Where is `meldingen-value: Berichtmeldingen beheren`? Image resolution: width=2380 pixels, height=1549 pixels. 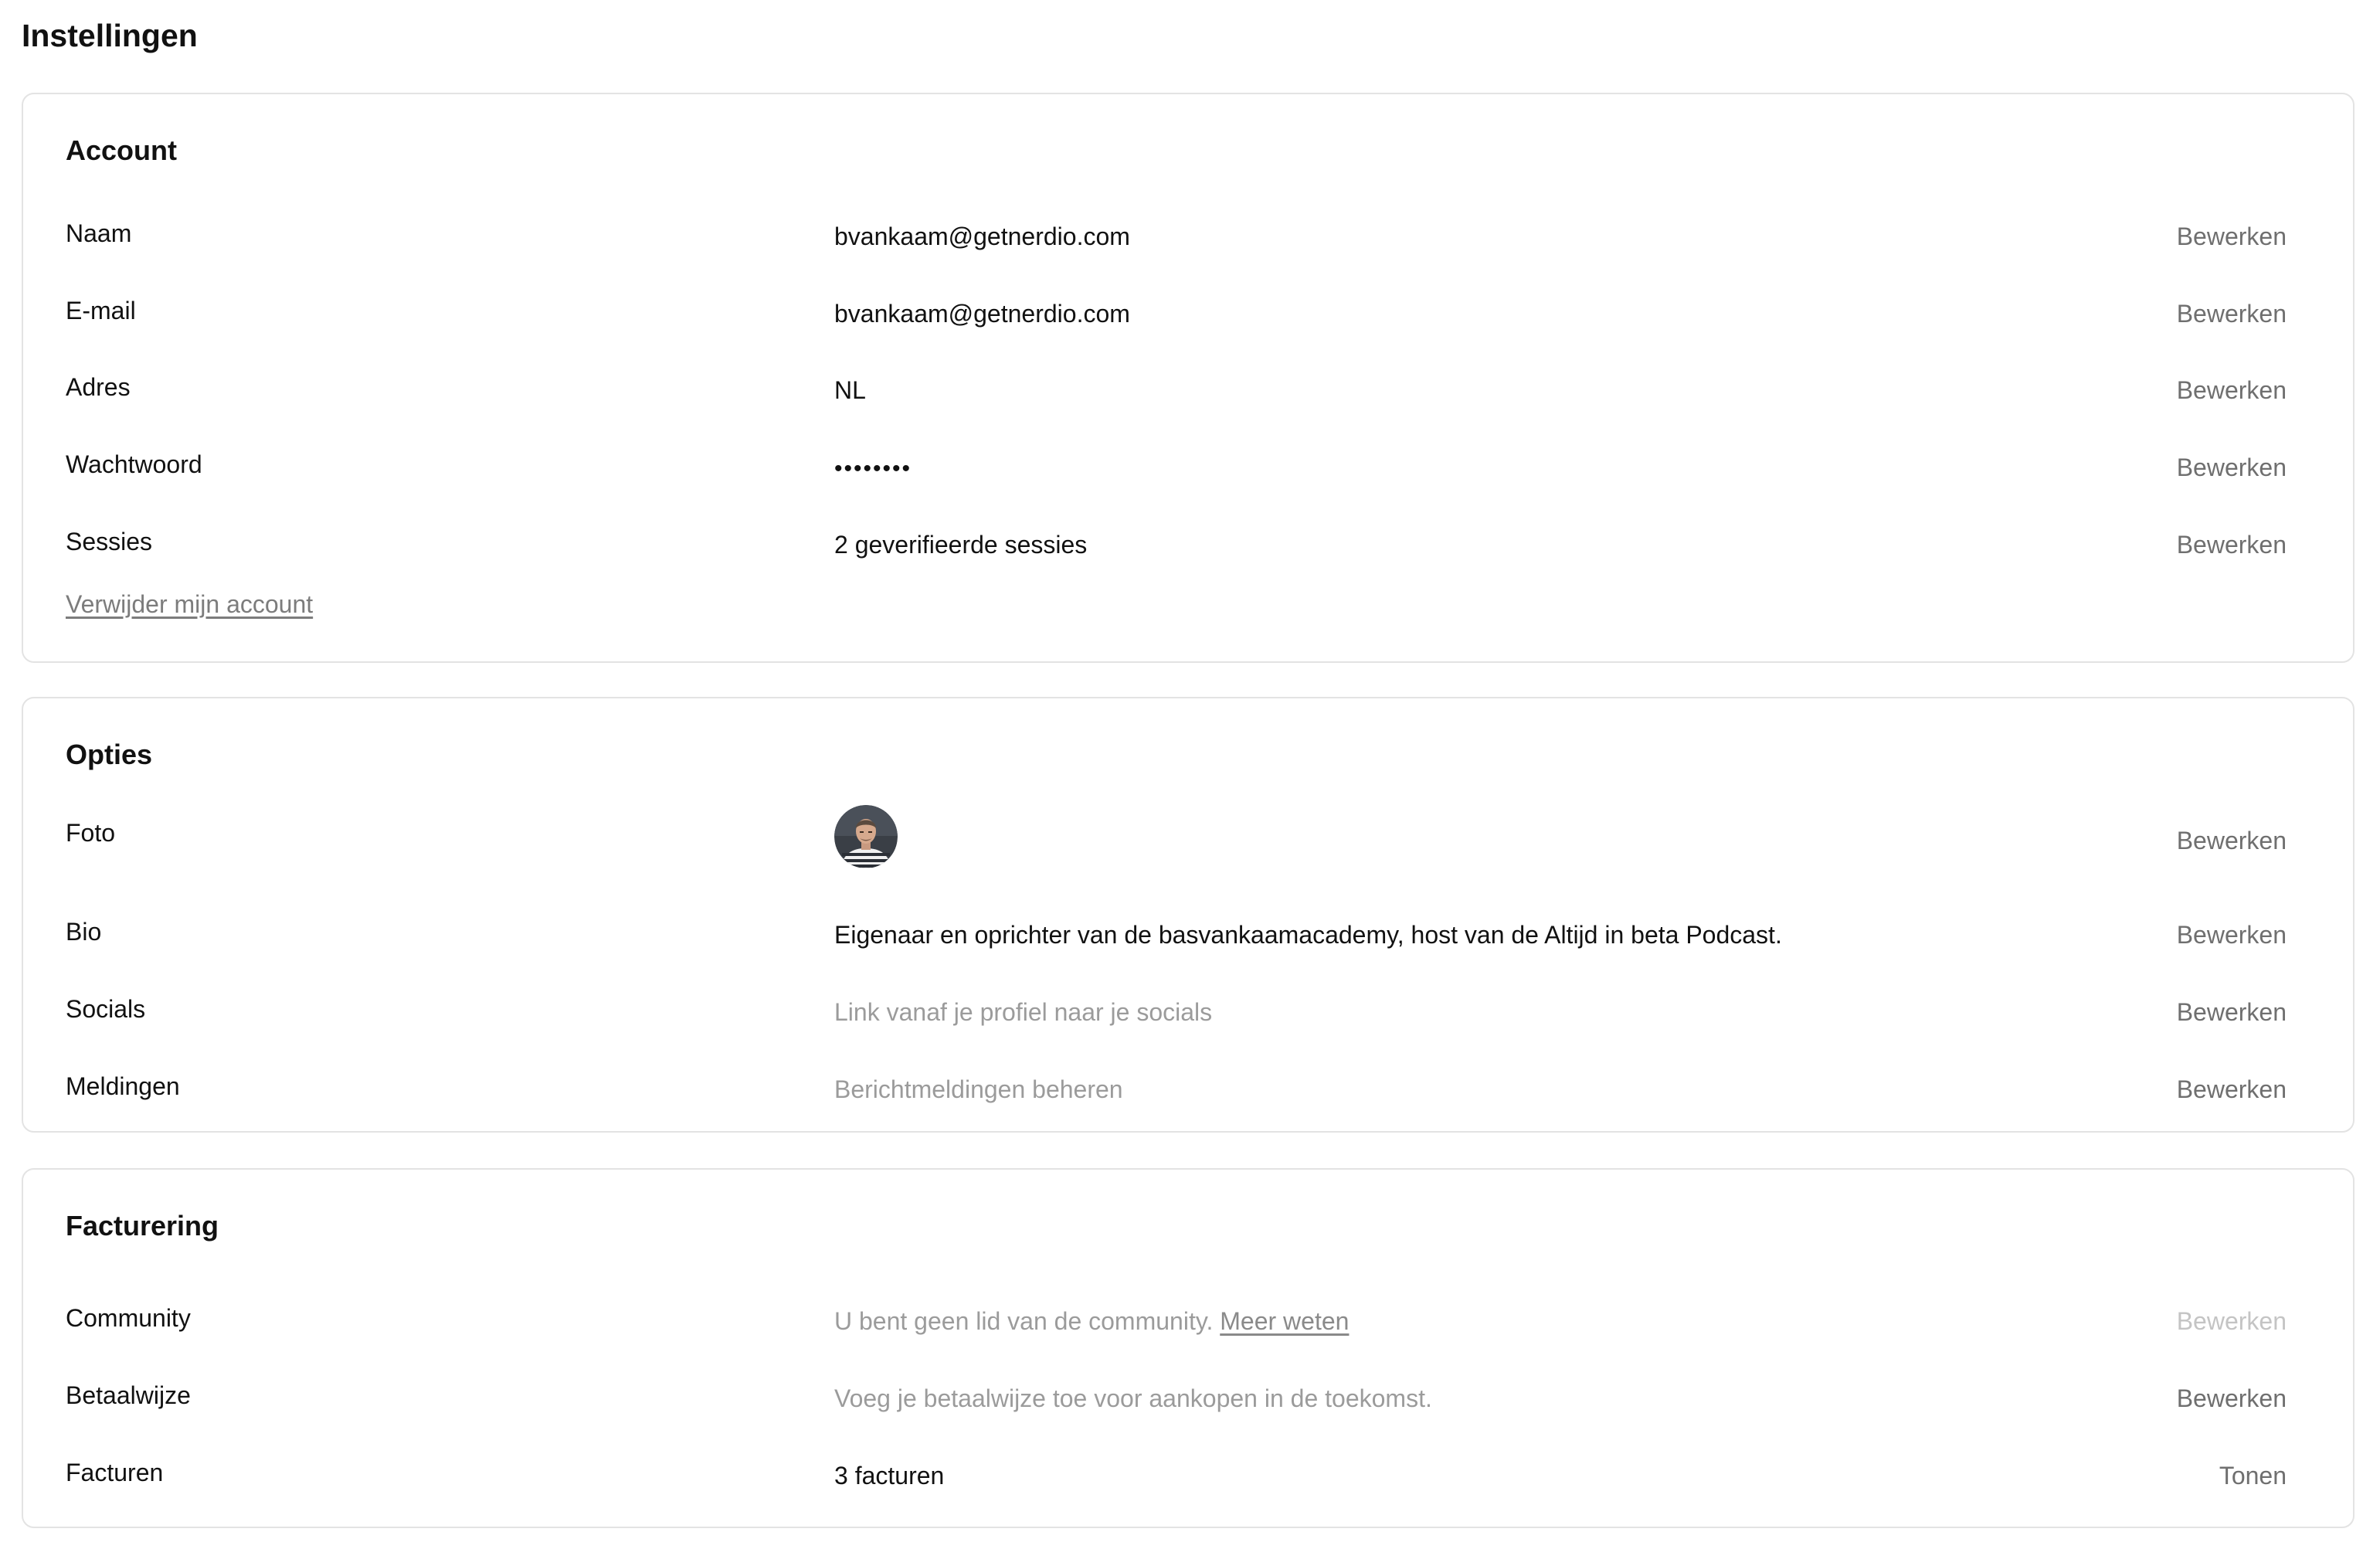 meldingen-value: Berichtmeldingen beheren is located at coordinates (979, 1089).